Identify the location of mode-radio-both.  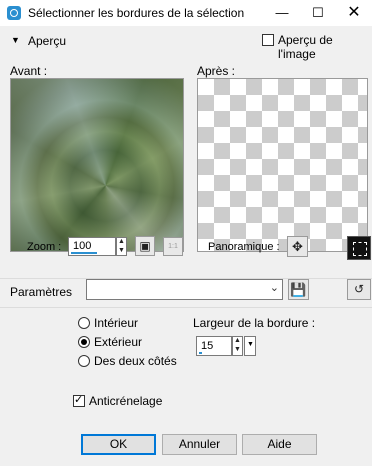
(84, 361).